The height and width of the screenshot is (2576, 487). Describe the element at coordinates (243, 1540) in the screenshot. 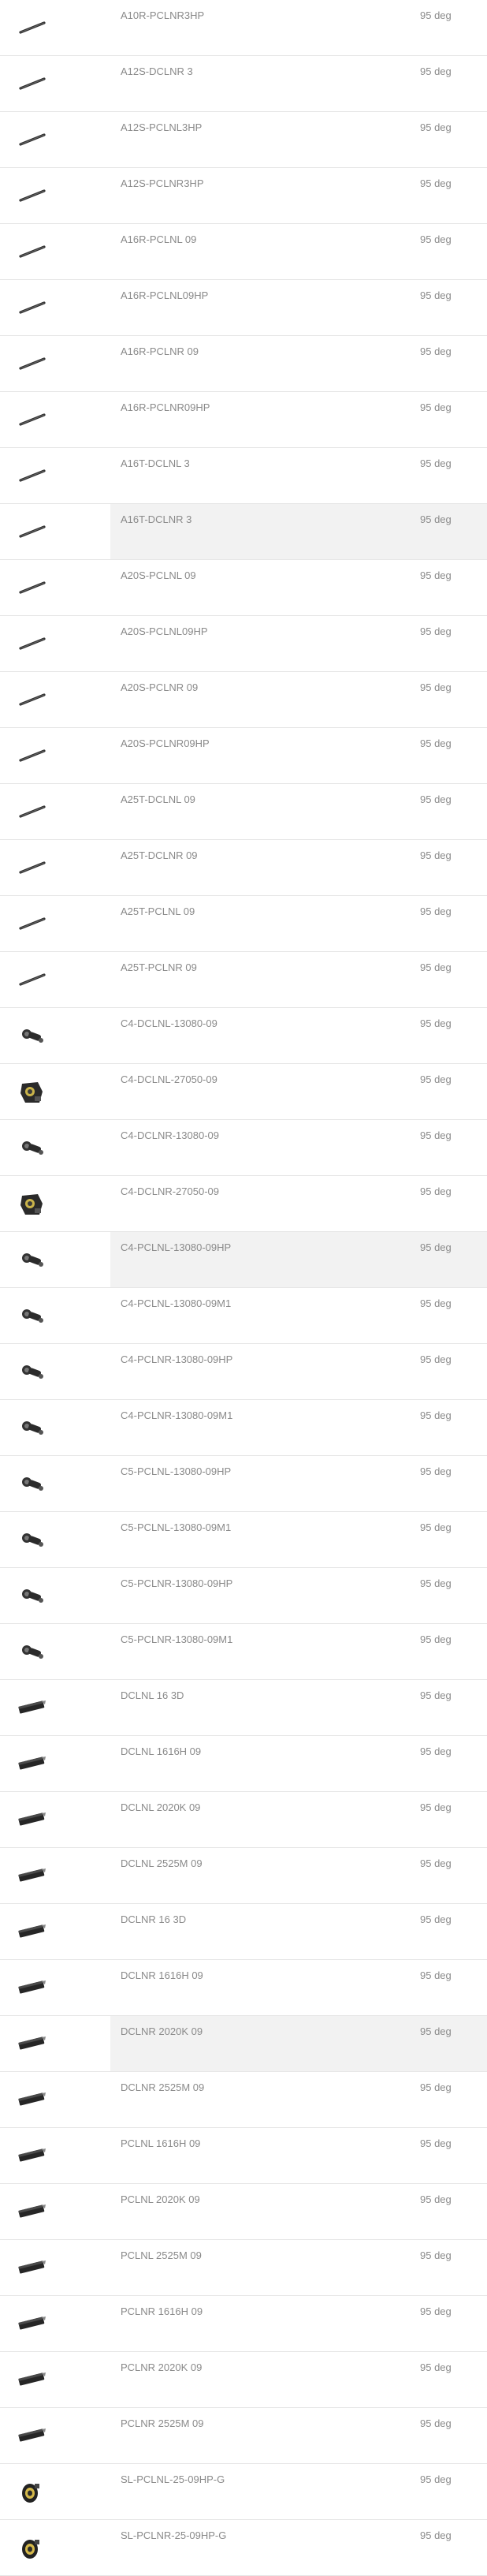

I see `table-row: C5-PCLNL-13080-09M1 95 deg` at that location.